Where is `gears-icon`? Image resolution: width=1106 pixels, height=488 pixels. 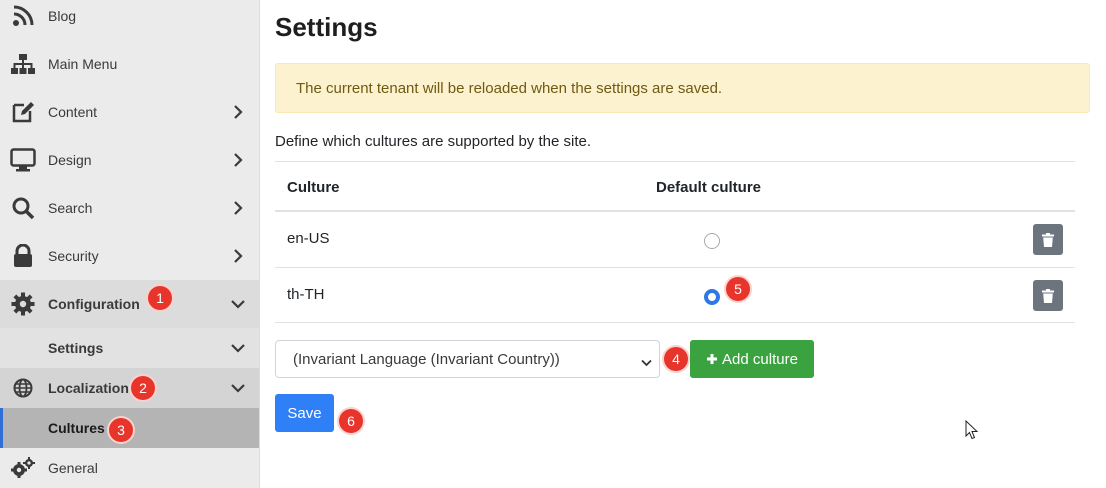
gears-icon is located at coordinates (23, 468).